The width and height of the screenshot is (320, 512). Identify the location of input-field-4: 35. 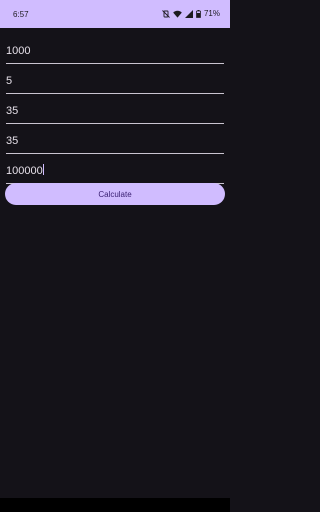
(115, 139).